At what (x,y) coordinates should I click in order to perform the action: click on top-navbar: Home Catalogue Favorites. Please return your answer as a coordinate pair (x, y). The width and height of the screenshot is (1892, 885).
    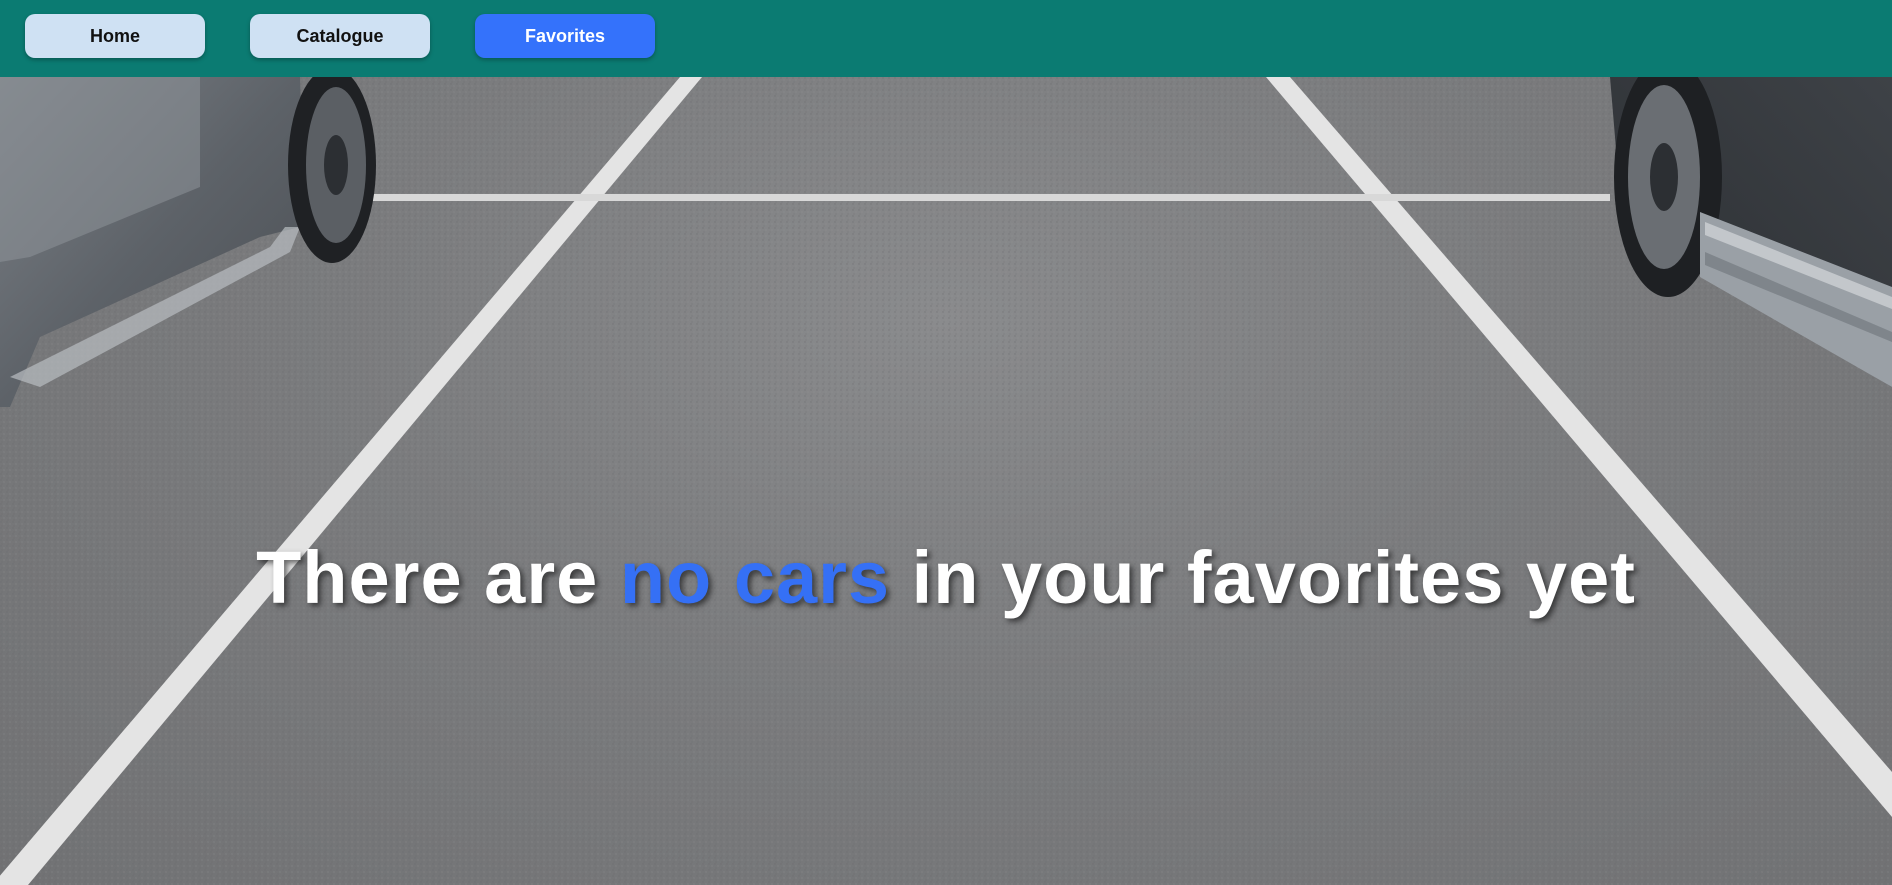
    Looking at the image, I should click on (946, 38).